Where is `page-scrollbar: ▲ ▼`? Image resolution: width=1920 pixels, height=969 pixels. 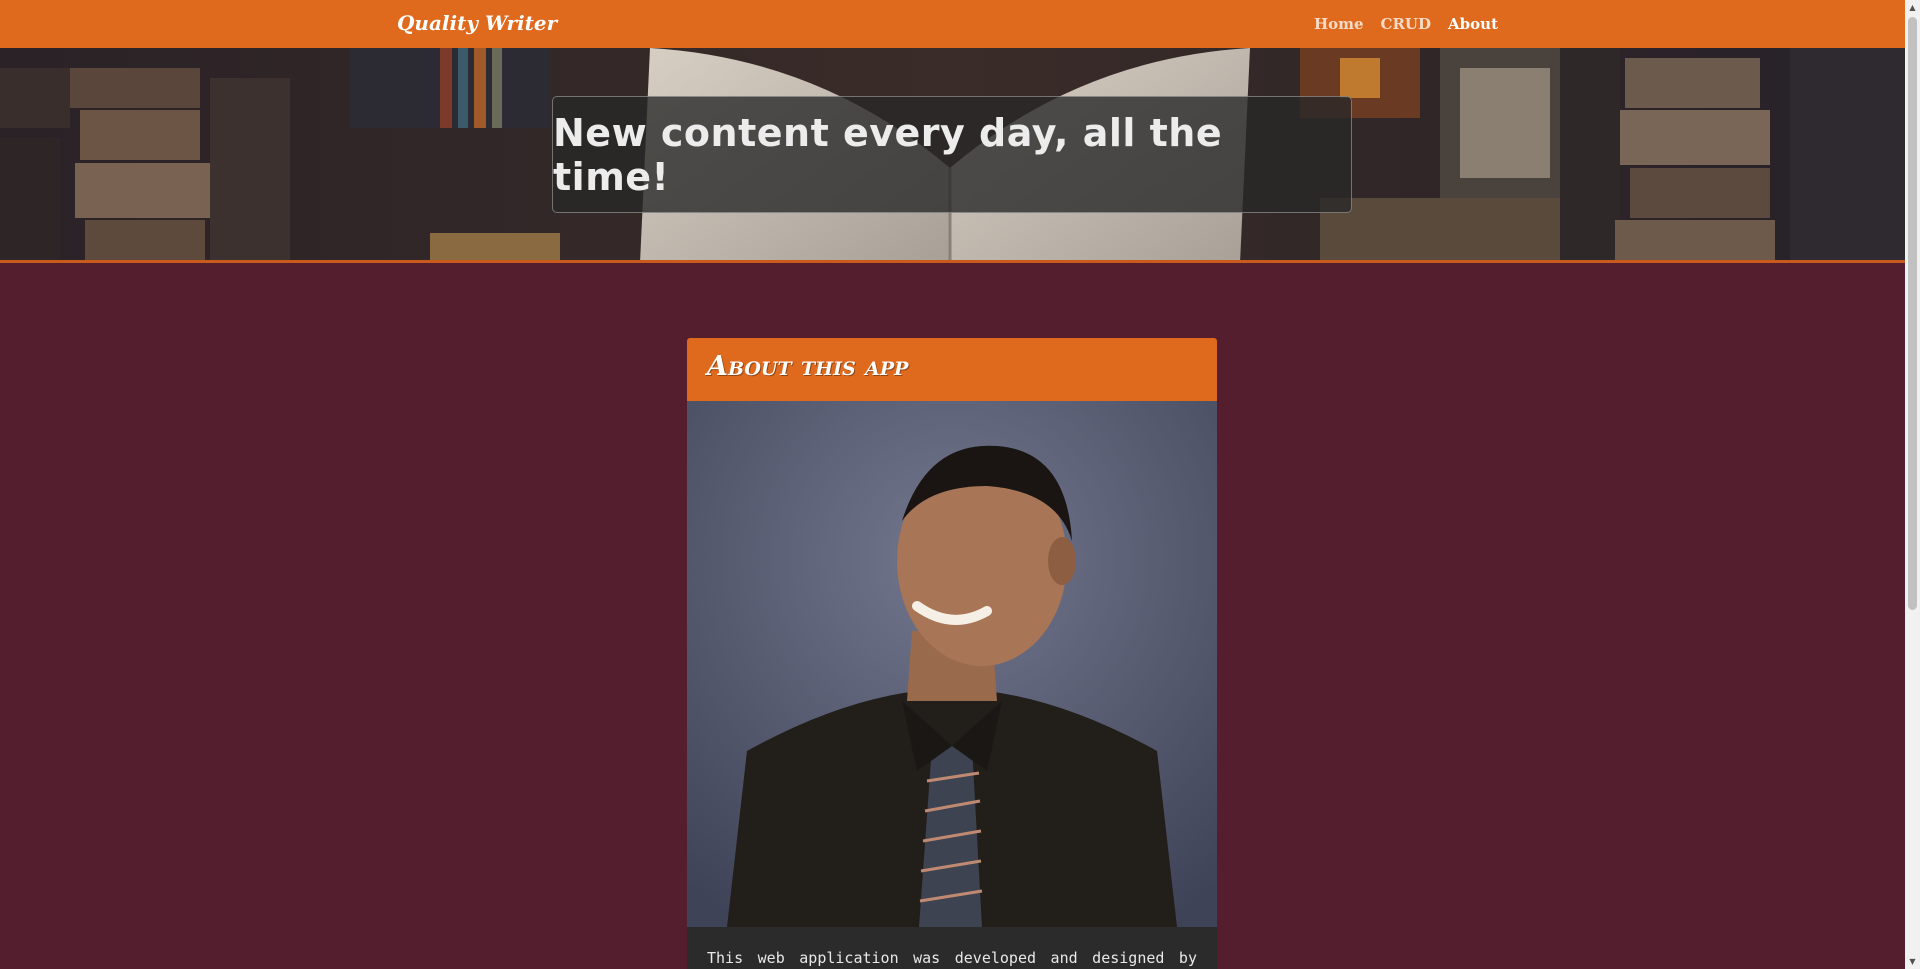 page-scrollbar: ▲ ▼ is located at coordinates (1912, 484).